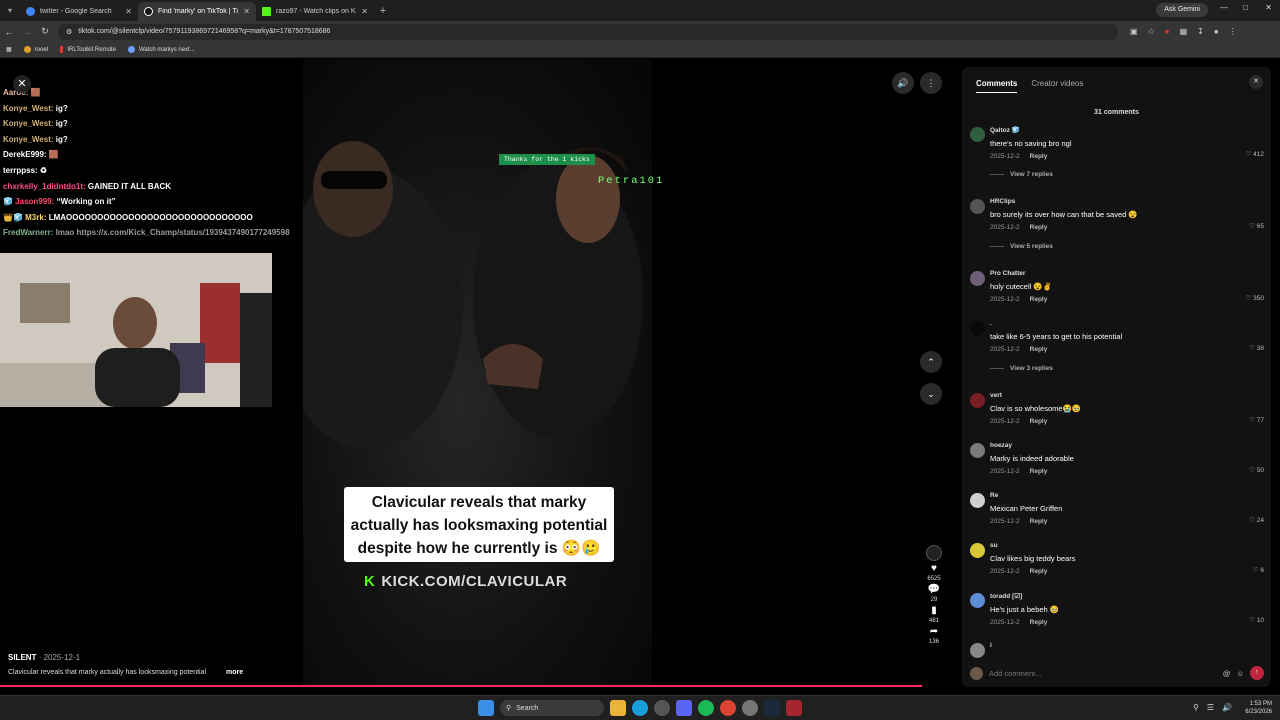 This screenshot has height=720, width=1280. I want to click on maximize-icon: □, so click(1245, 7).